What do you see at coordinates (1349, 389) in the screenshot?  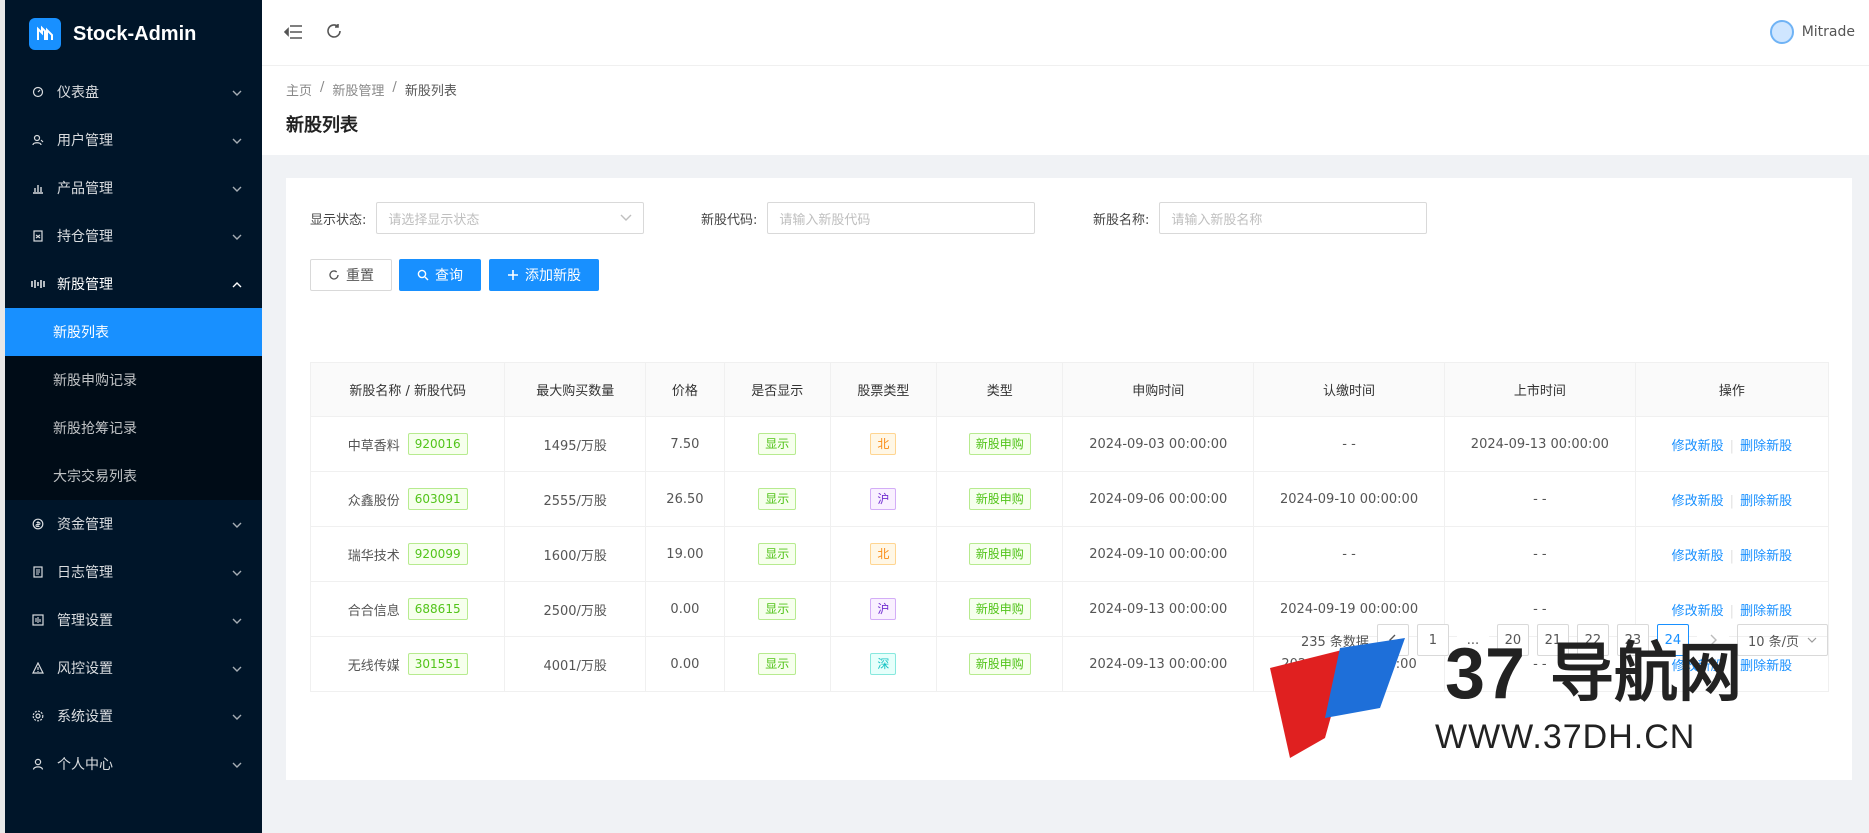 I see `column-header: 认缴时间` at bounding box center [1349, 389].